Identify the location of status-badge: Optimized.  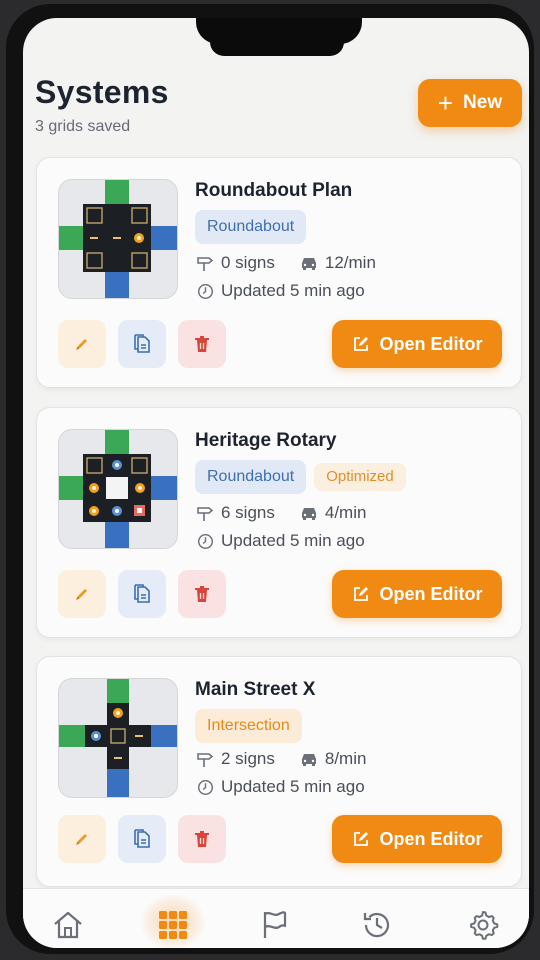
(360, 477).